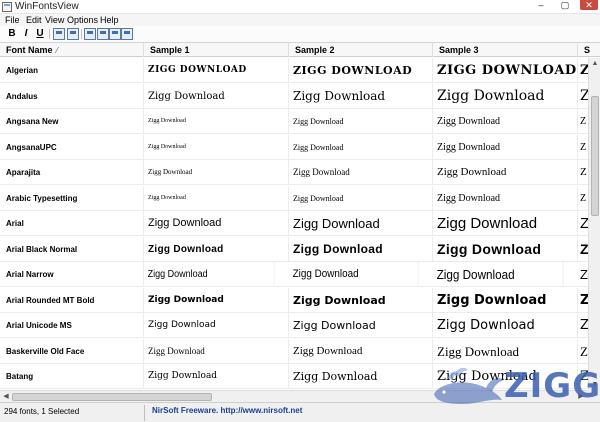 Image resolution: width=600 pixels, height=422 pixels. What do you see at coordinates (72, 121) in the screenshot?
I see `font-name-cell: Angsana New` at bounding box center [72, 121].